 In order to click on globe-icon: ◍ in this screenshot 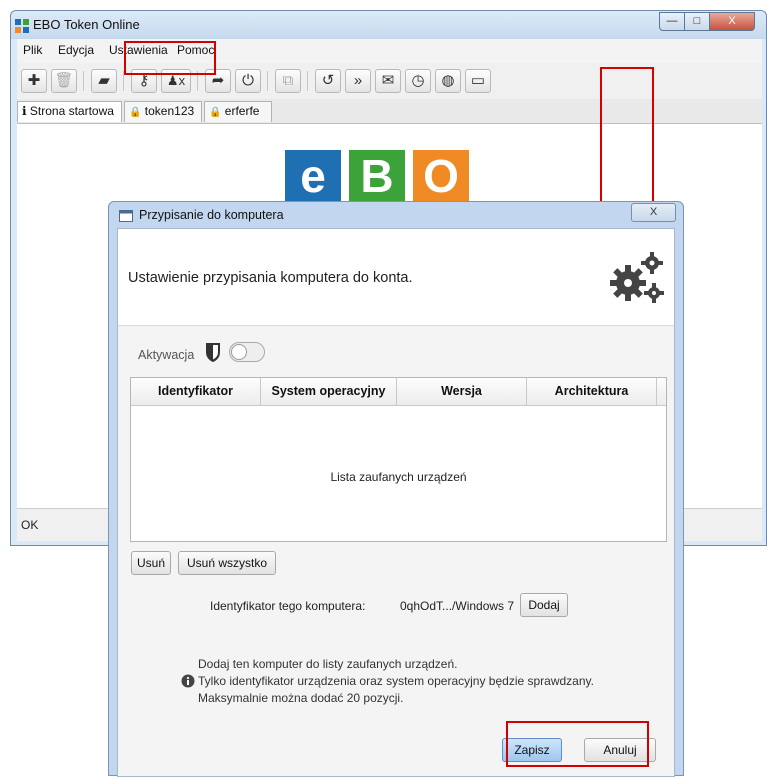, I will do `click(448, 81)`.